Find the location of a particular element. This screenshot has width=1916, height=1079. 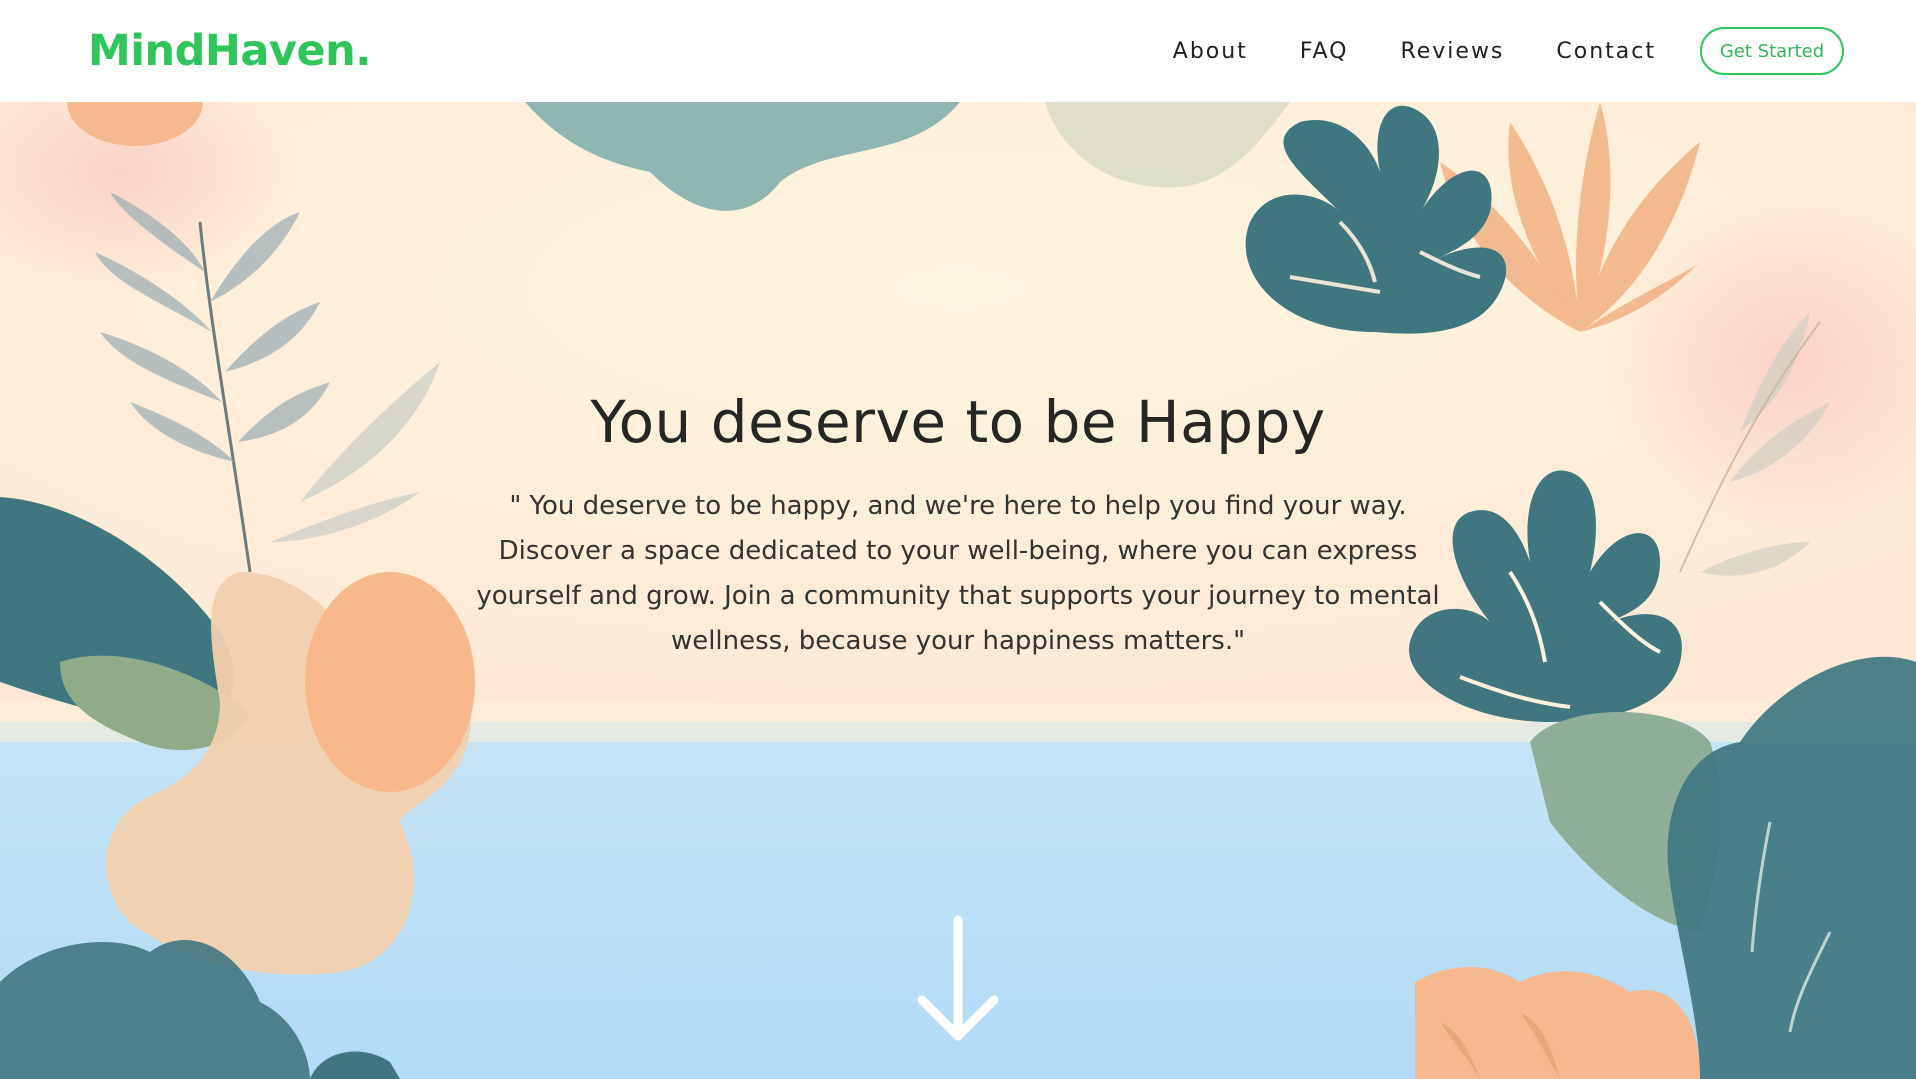

logo: MindHaven. is located at coordinates (230, 51).